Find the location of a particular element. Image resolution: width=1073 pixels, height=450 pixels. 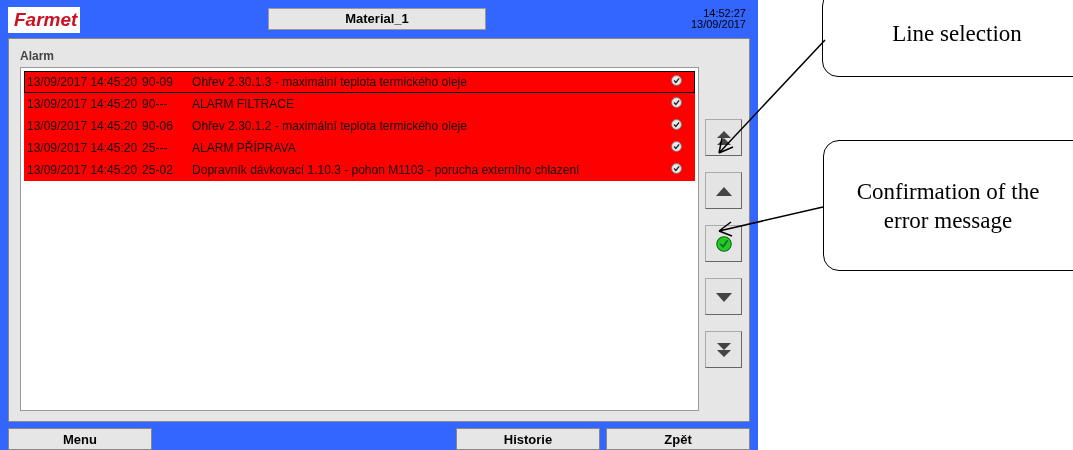

alarm-row: 13/09/2017 14:45:20 25-02 Dopravník dávkovací 1.10.3 - pohon M1103 - porucha externího chlazení is located at coordinates (359, 170).